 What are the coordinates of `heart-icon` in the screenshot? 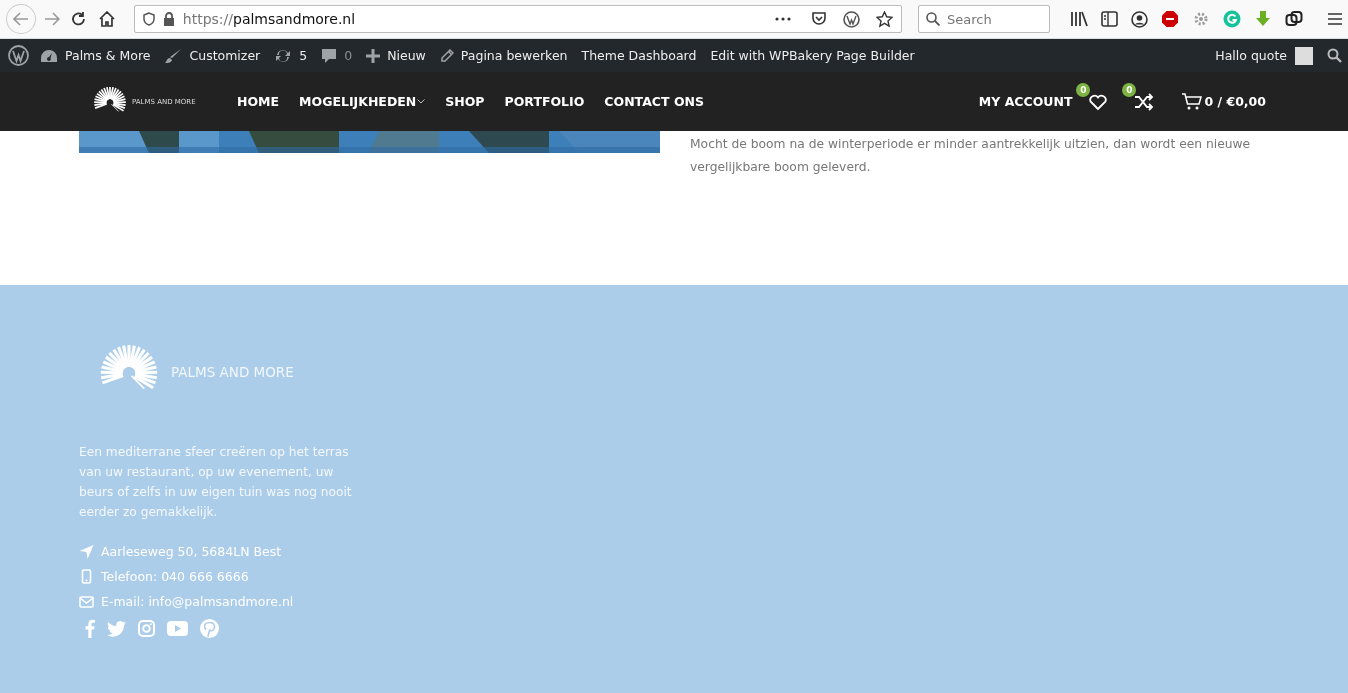 It's located at (1098, 101).